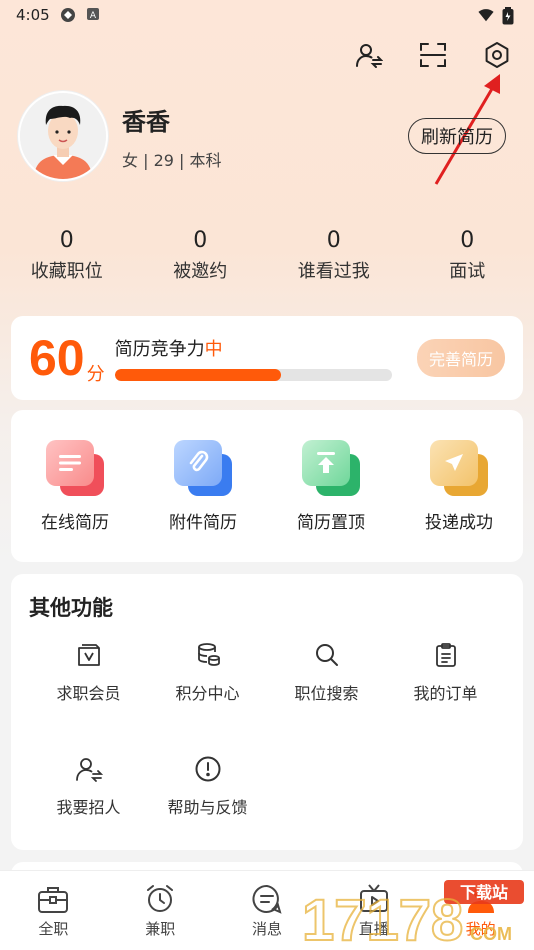 The height and width of the screenshot is (950, 534). Describe the element at coordinates (467, 255) in the screenshot. I see `stat-interviews: 0 面试` at that location.